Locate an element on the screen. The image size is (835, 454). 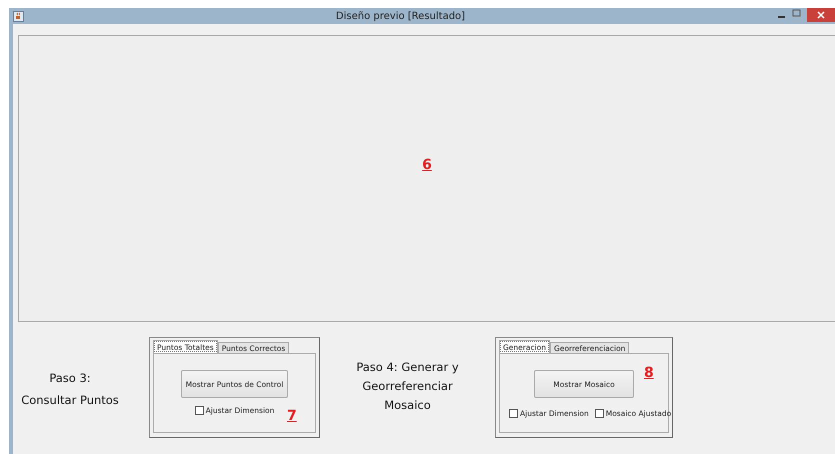
marker-label: 6 is located at coordinates (427, 164).